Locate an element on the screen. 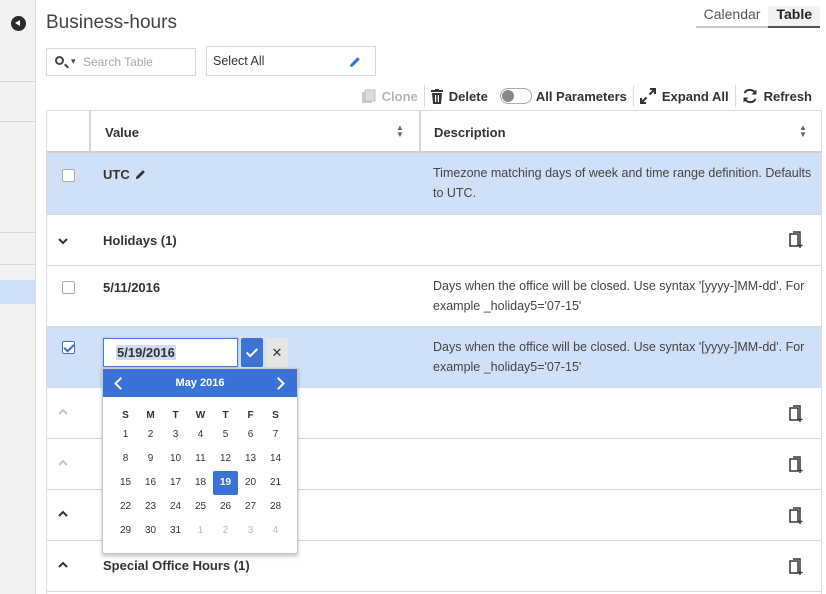 The image size is (826, 594). select-all-dropdown: Select All is located at coordinates (291, 61).